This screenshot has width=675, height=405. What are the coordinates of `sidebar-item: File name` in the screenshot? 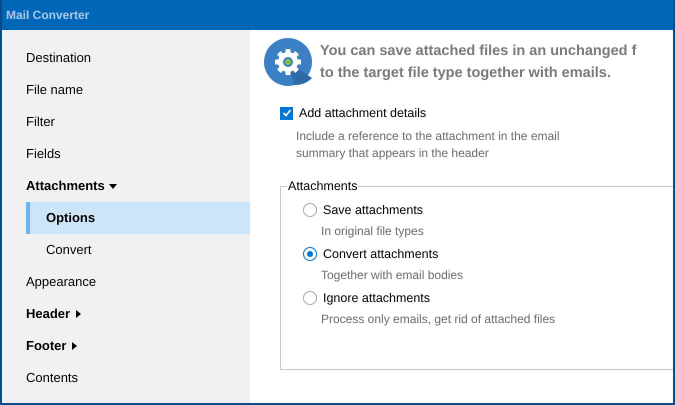 It's located at (126, 90).